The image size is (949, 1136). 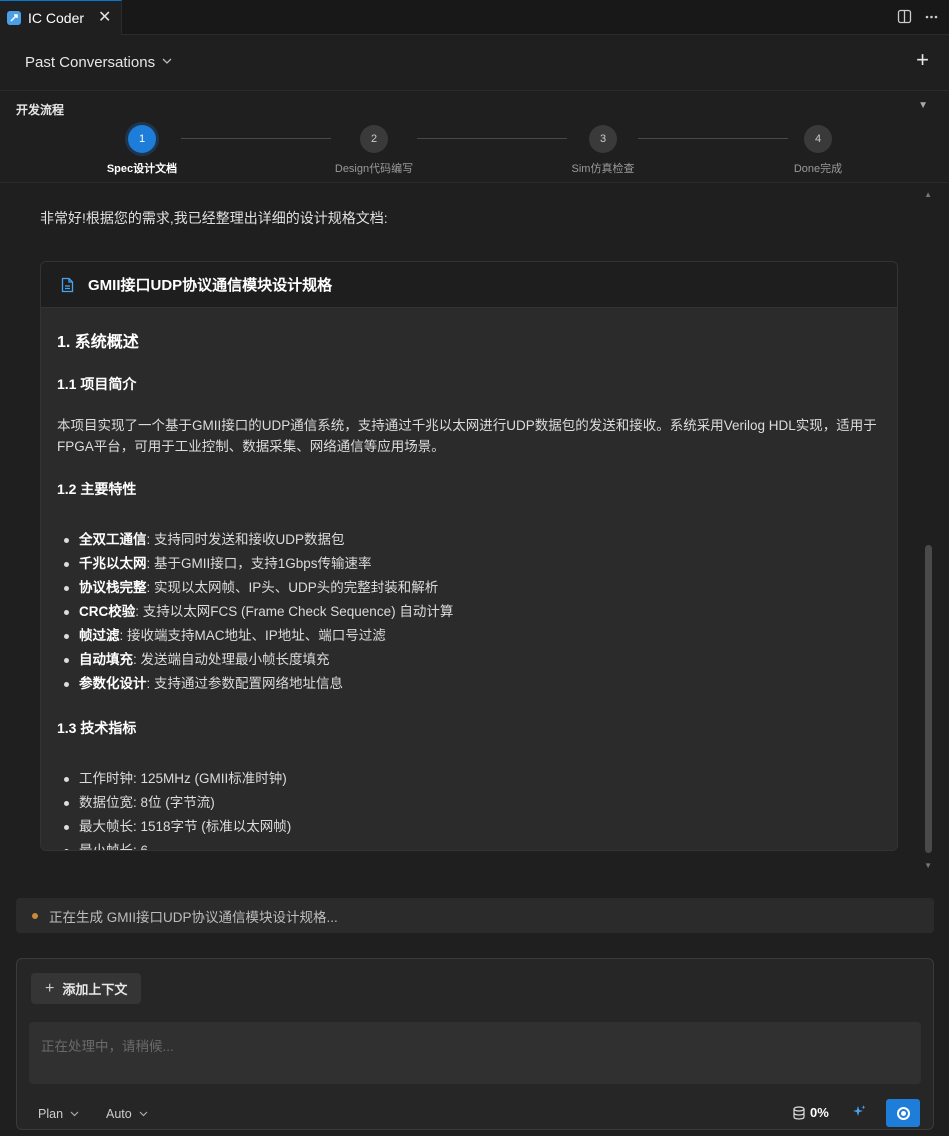 I want to click on database-icon, so click(x=799, y=1112).